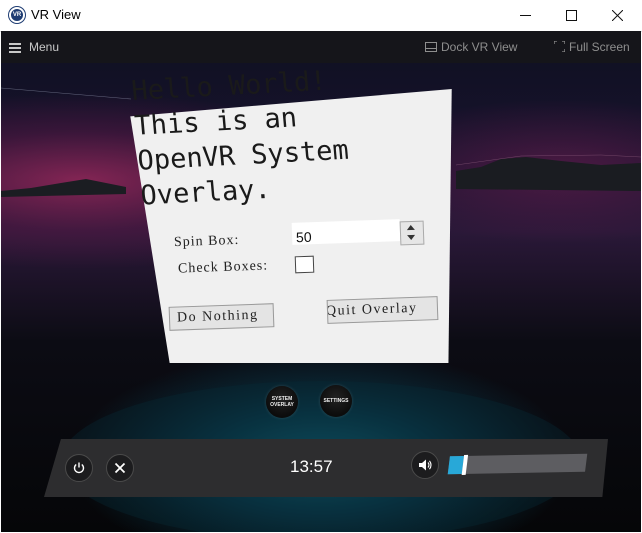 Image resolution: width=642 pixels, height=533 pixels. I want to click on window-title: VR View, so click(56, 14).